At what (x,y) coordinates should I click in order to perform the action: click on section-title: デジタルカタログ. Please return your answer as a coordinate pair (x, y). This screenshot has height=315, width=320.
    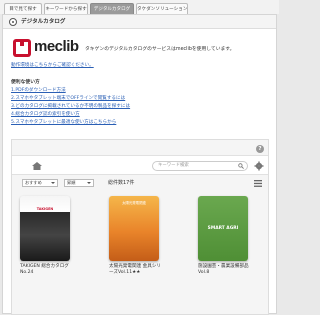
    Looking at the image, I should click on (43, 22).